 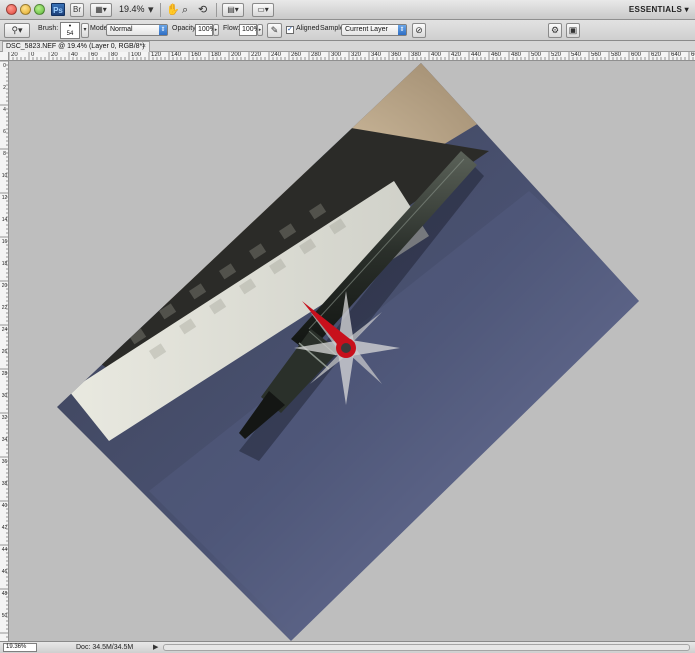 What do you see at coordinates (144, 46) in the screenshot?
I see `close-icon: ×` at bounding box center [144, 46].